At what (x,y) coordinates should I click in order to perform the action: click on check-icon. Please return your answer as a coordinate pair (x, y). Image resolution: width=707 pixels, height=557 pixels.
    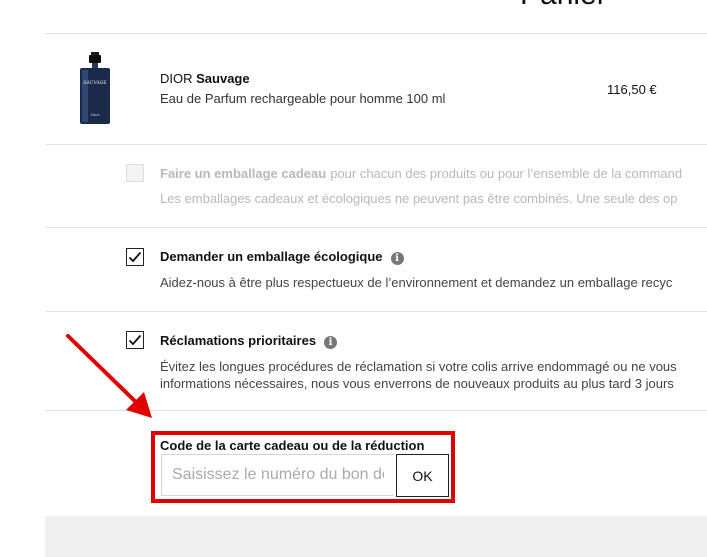
    Looking at the image, I should click on (135, 257).